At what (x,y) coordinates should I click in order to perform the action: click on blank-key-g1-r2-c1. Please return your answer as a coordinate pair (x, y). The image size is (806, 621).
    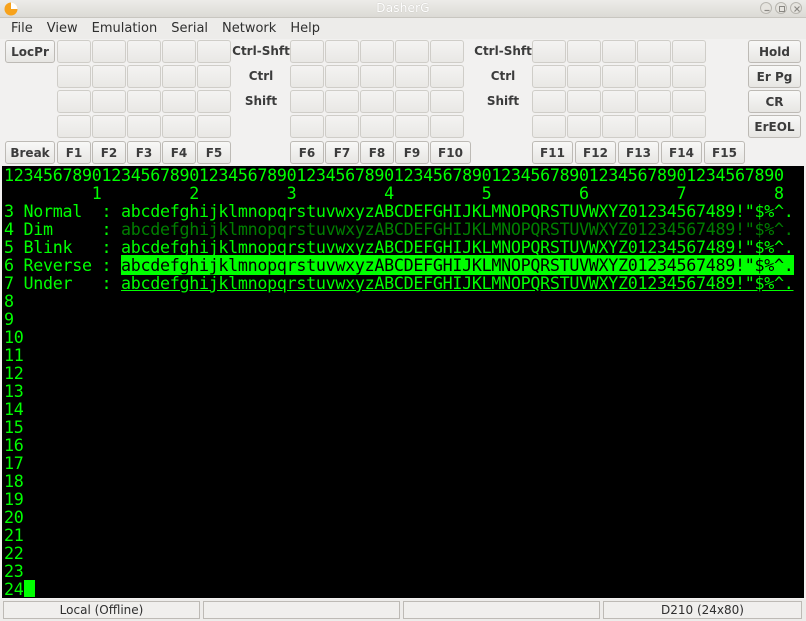
    Looking at the image, I should click on (74, 76).